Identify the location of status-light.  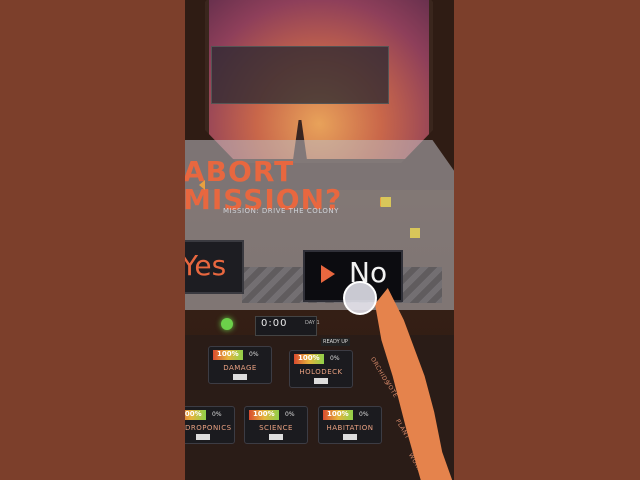
(227, 324).